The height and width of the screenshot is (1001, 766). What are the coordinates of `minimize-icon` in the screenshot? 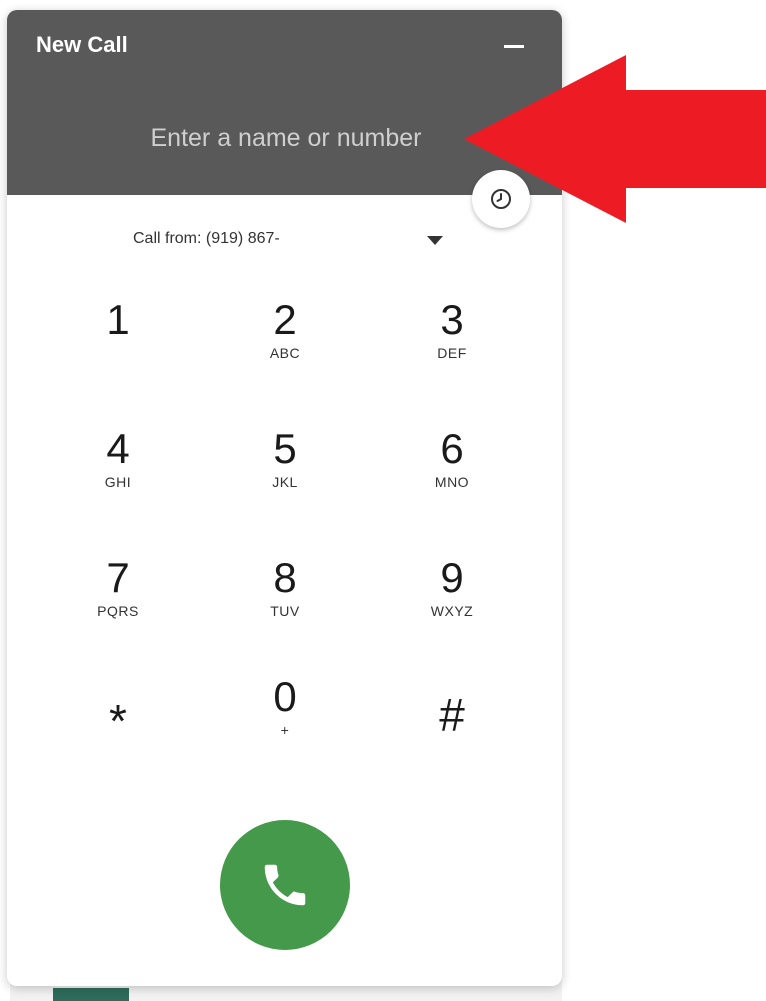 It's located at (514, 46).